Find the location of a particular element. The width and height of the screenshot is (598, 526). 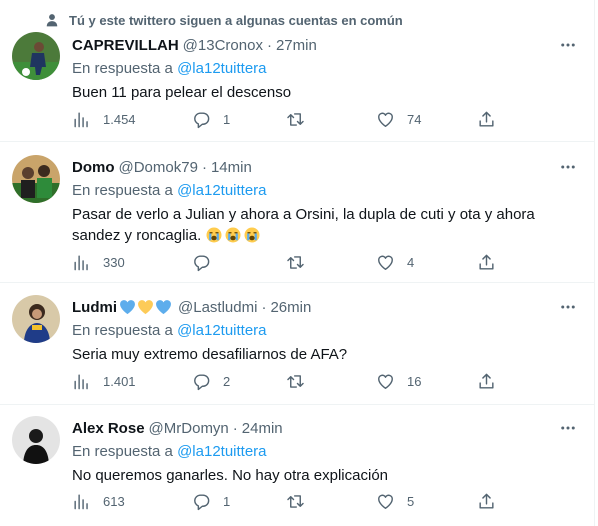

user-handle: @Domok79 is located at coordinates (158, 167).